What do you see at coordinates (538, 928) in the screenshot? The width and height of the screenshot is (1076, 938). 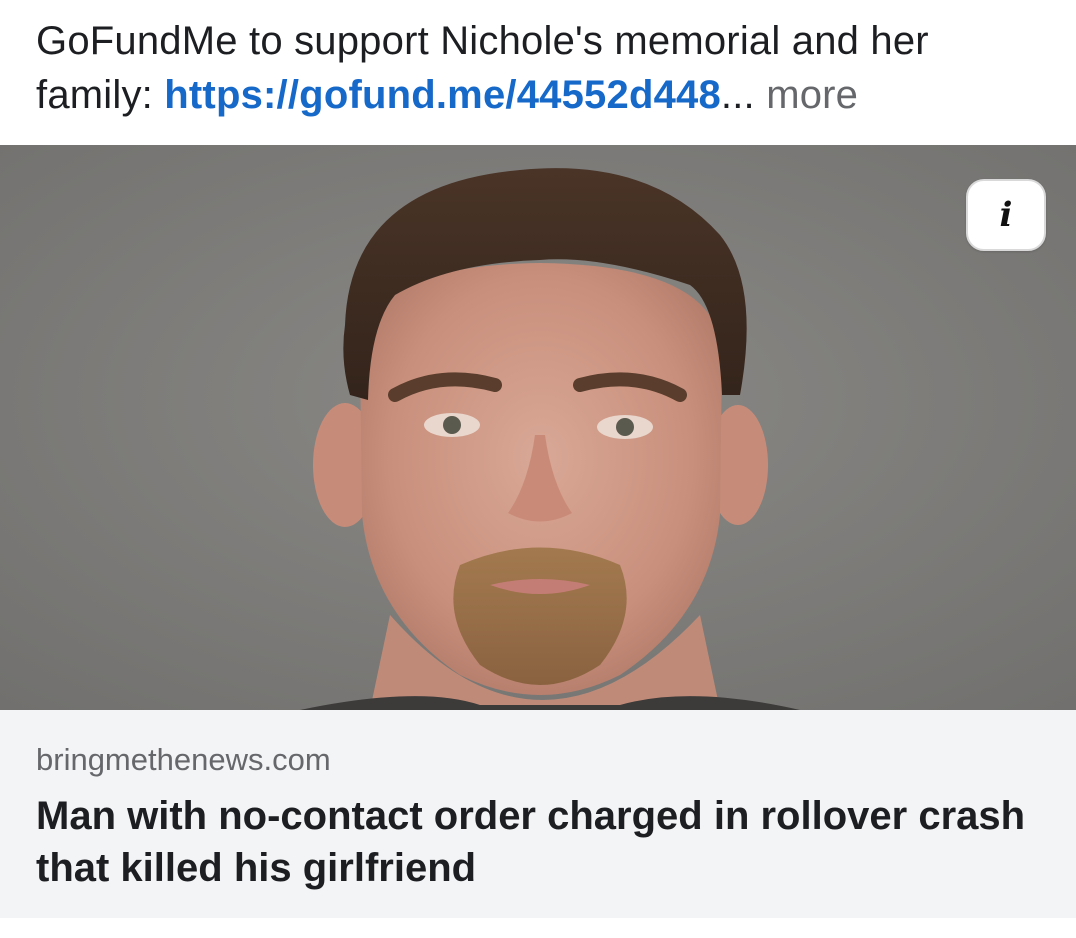 I see `feed-spacer` at bounding box center [538, 928].